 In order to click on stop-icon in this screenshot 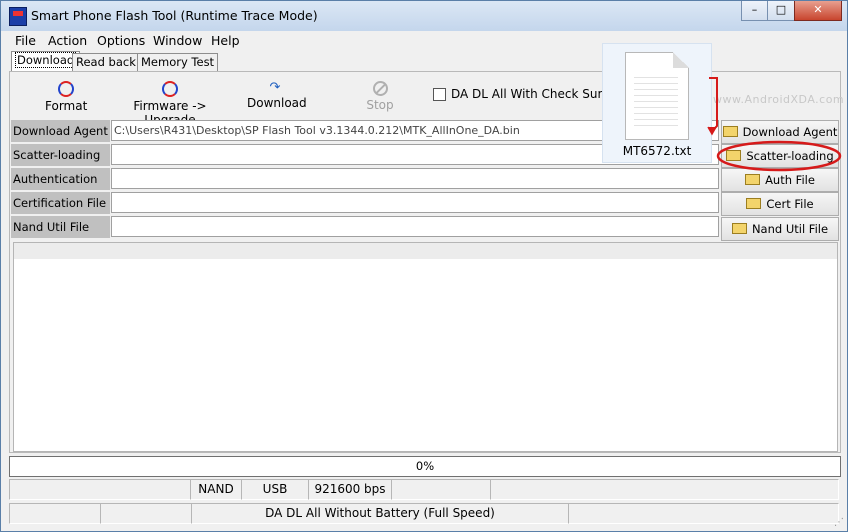, I will do `click(380, 88)`.